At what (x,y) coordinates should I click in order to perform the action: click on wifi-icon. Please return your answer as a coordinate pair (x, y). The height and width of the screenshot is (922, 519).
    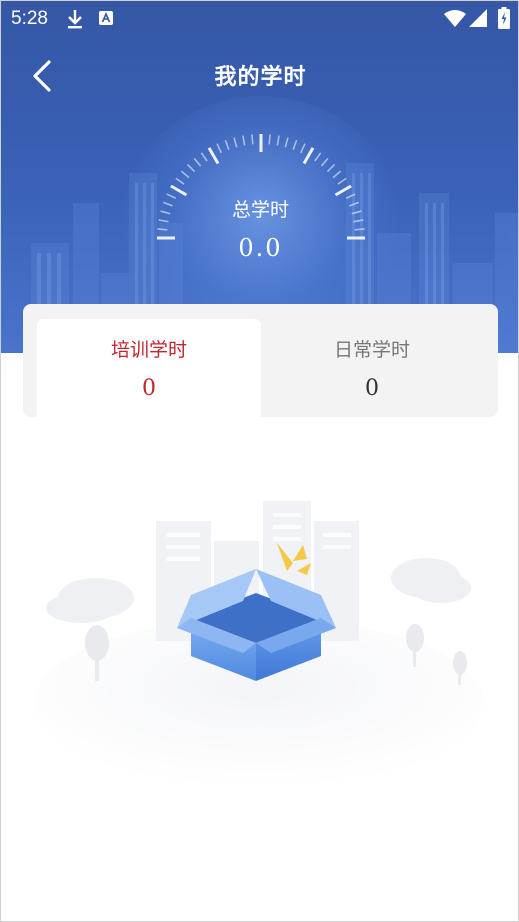
    Looking at the image, I should click on (455, 18).